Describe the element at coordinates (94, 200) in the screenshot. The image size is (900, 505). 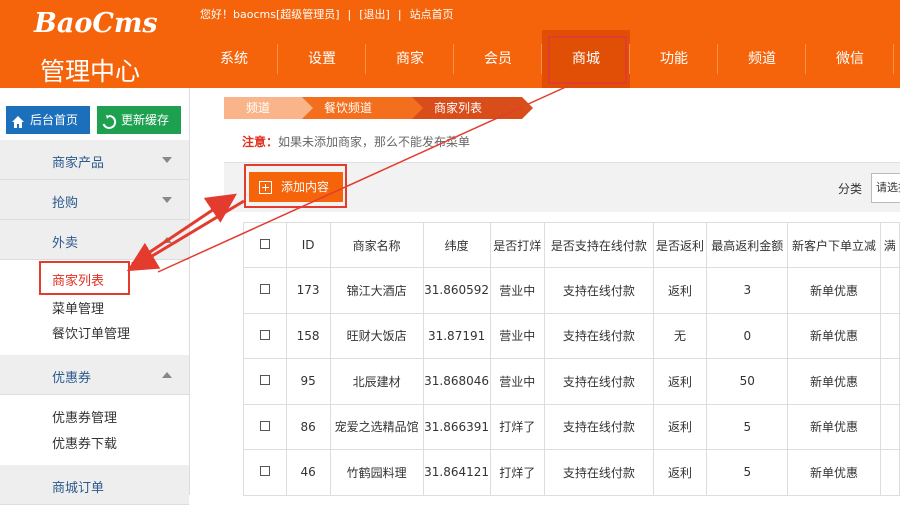
I see `sidebar-section-flash-sale: 抢购` at that location.